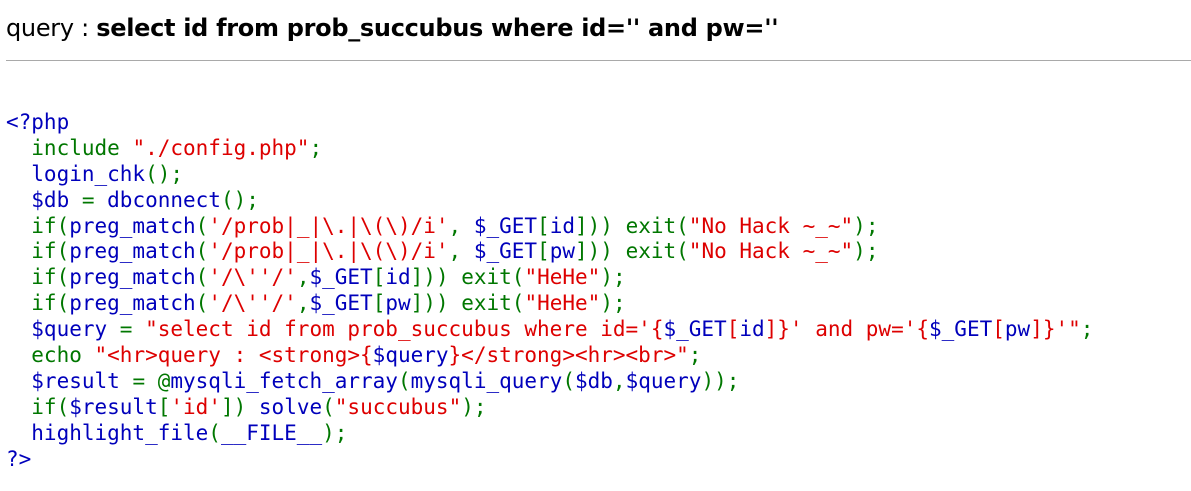  Describe the element at coordinates (771, 225) in the screenshot. I see `code-token-string: "No Hack ~_~"` at that location.